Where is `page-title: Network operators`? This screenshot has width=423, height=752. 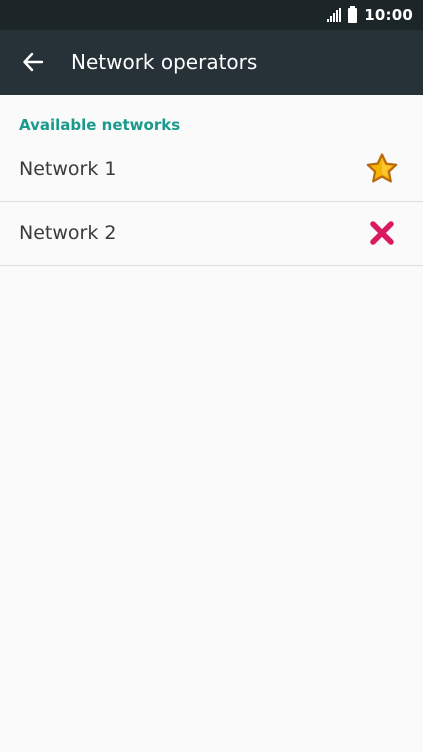 page-title: Network operators is located at coordinates (164, 62).